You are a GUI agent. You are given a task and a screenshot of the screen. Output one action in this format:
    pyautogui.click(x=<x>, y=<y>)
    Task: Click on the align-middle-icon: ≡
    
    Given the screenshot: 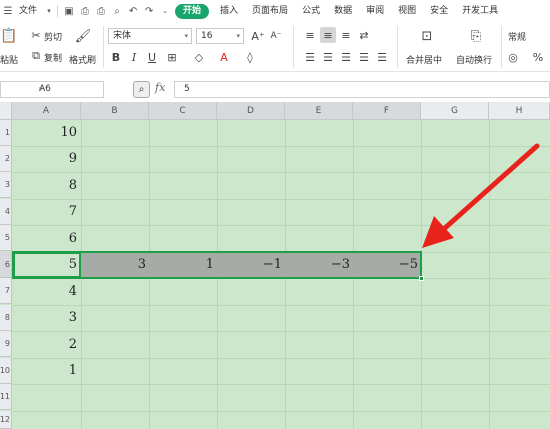 What is the action you would take?
    pyautogui.click(x=328, y=35)
    